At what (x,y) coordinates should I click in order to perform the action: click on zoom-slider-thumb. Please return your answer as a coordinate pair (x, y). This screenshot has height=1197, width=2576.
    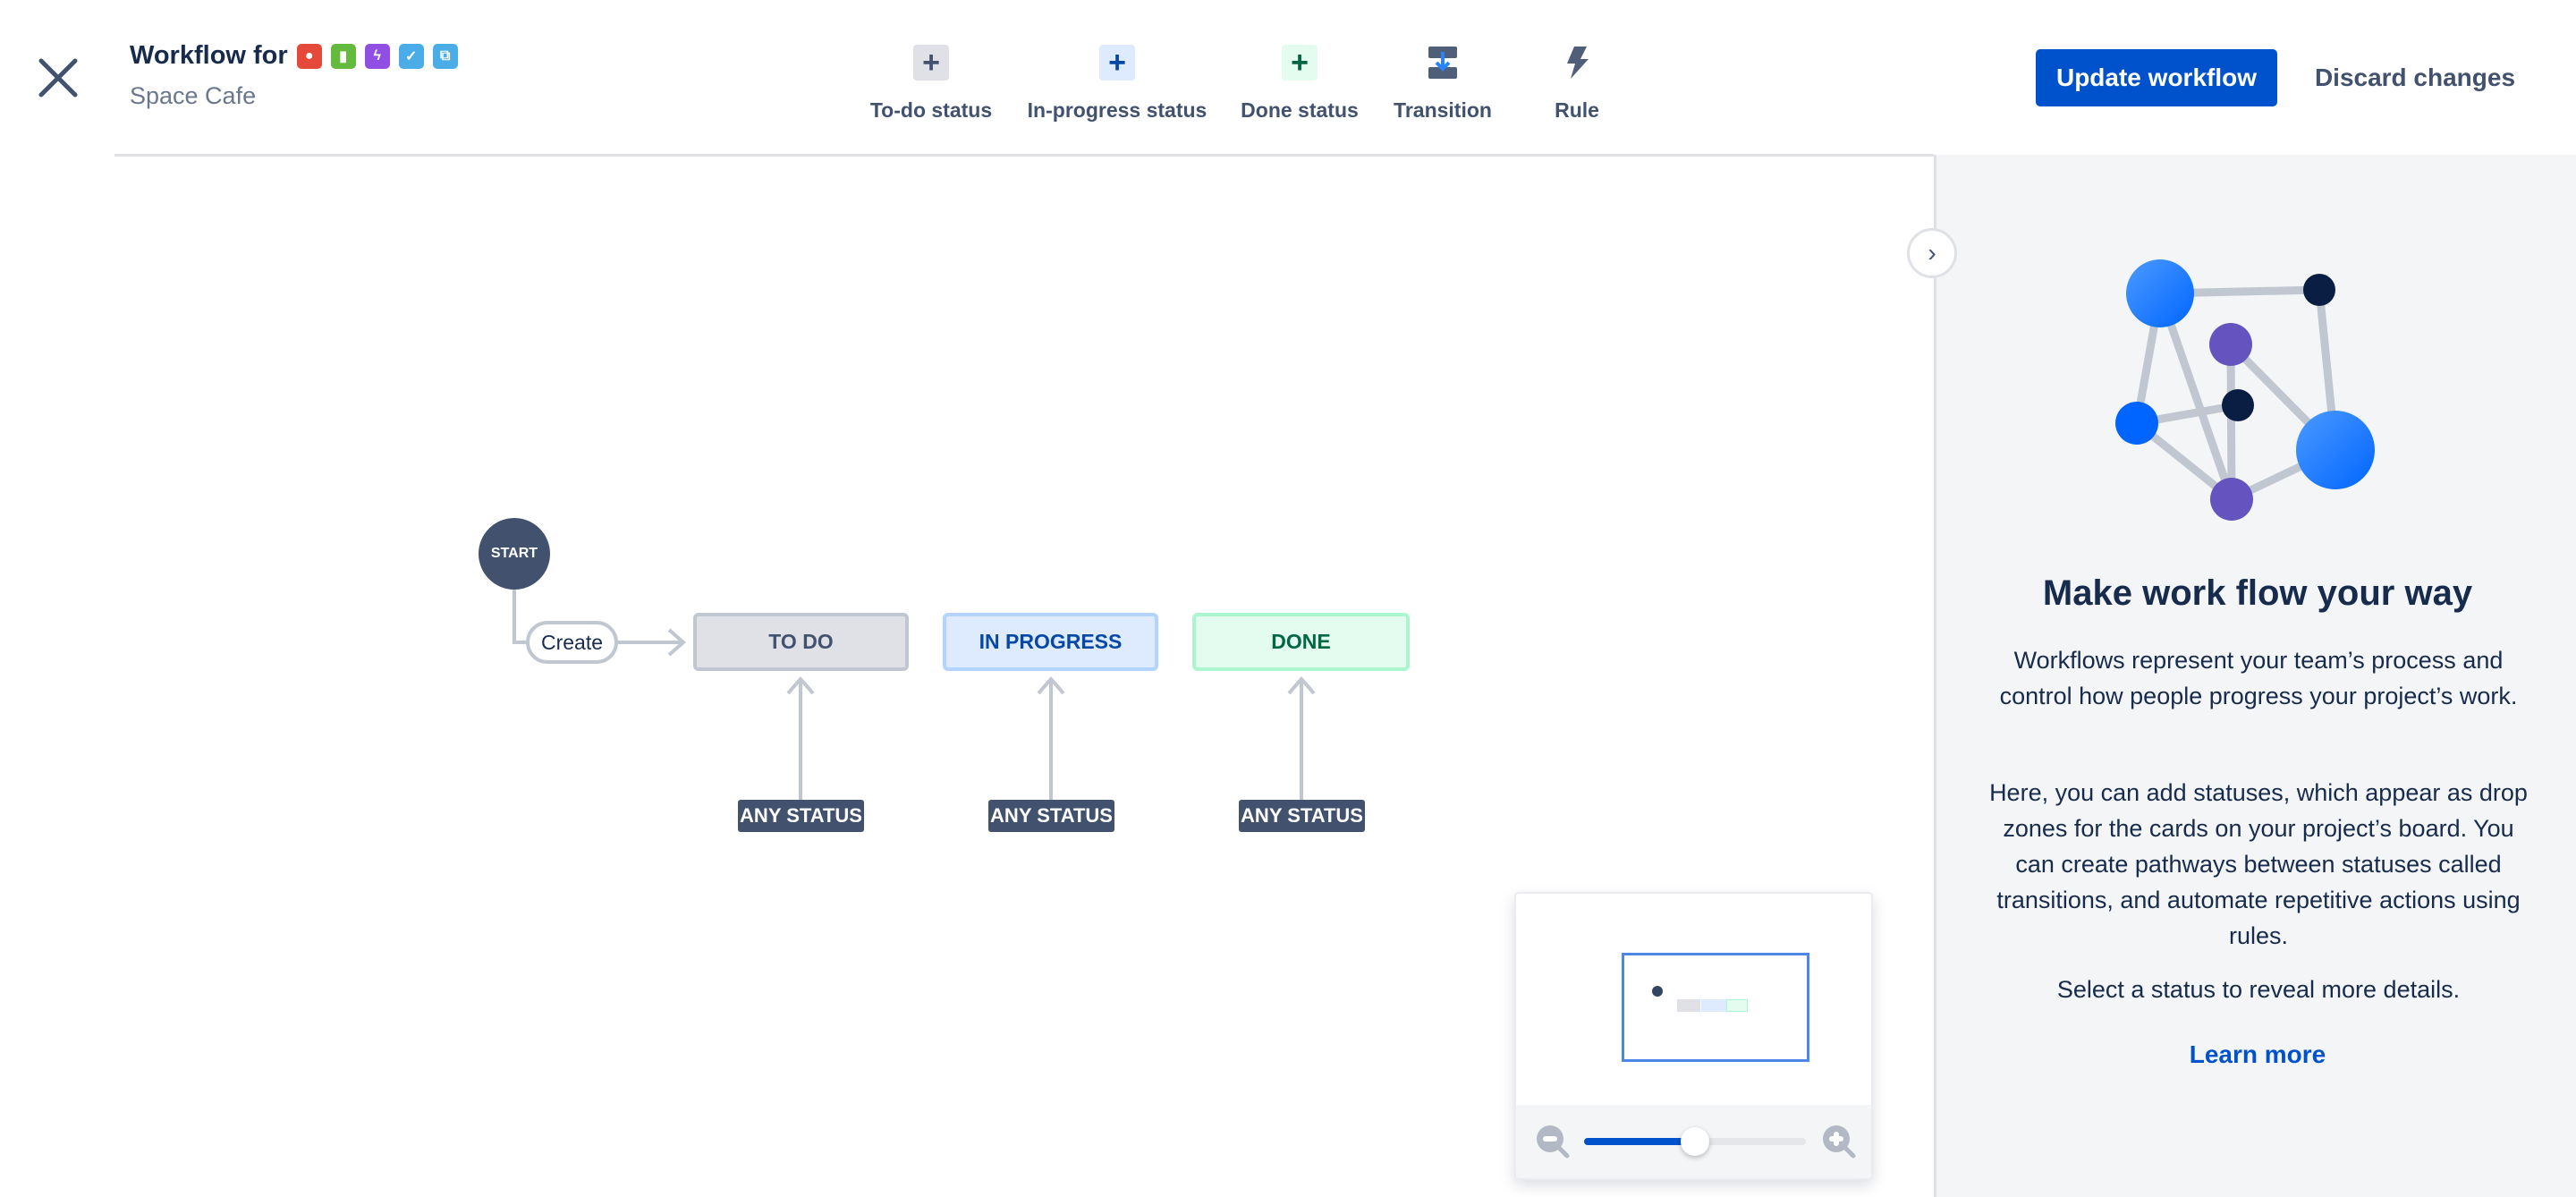
    Looking at the image, I should click on (1695, 1142).